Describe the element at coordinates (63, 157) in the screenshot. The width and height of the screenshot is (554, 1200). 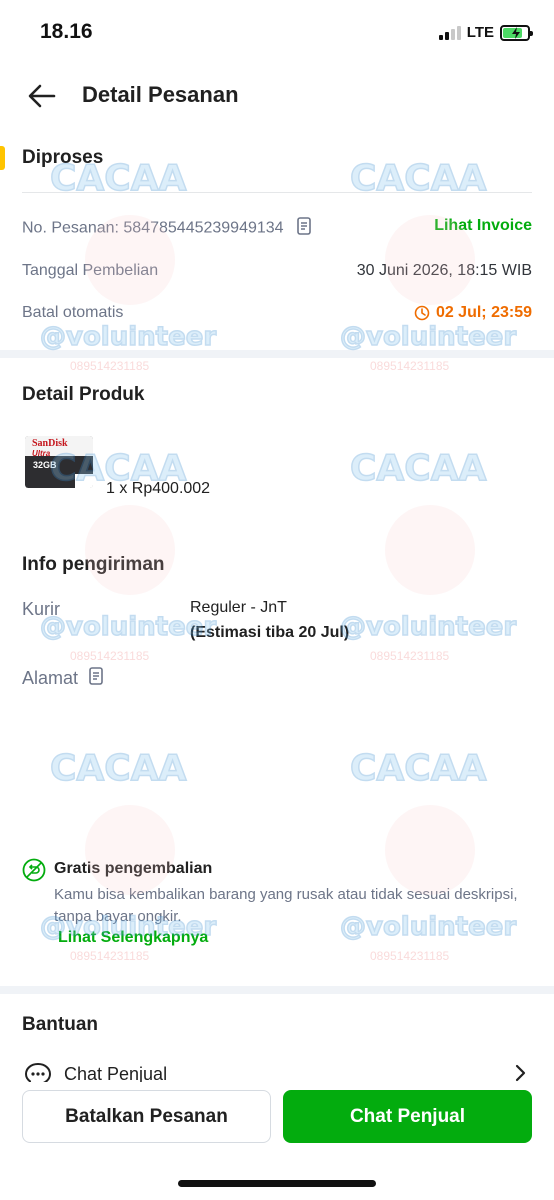
I see `order-status-title: Diproses` at that location.